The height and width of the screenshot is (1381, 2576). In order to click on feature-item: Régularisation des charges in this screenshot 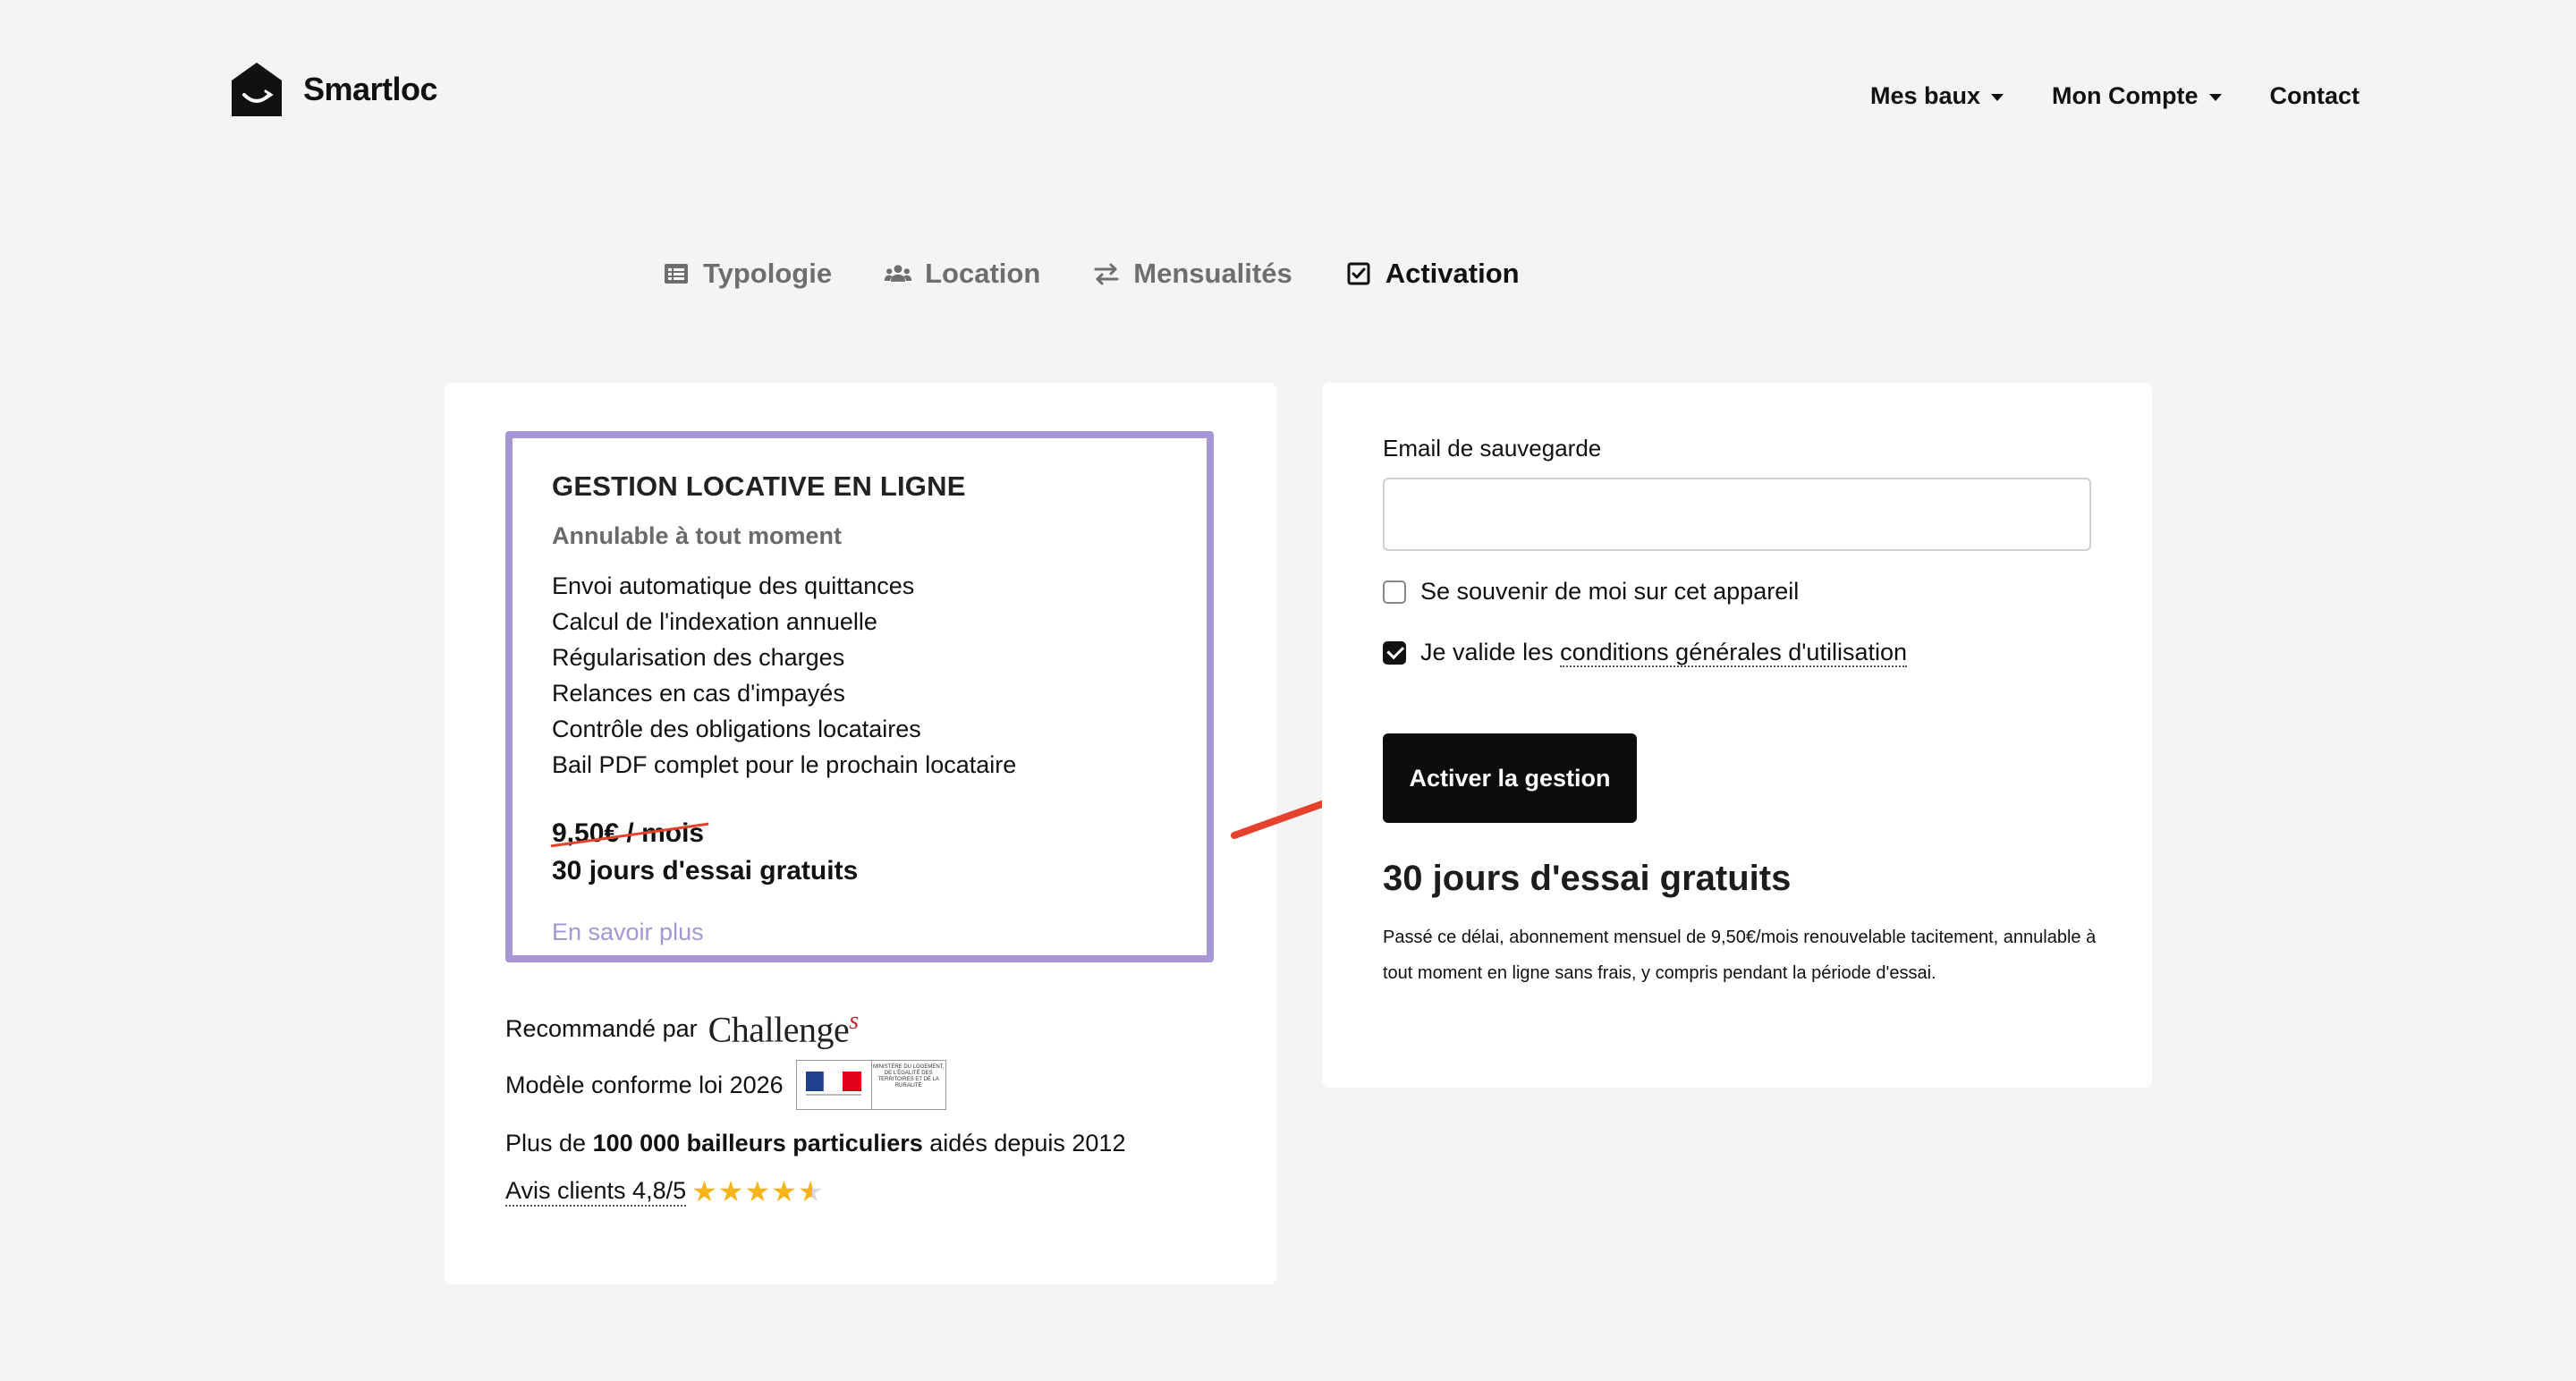, I will do `click(698, 657)`.